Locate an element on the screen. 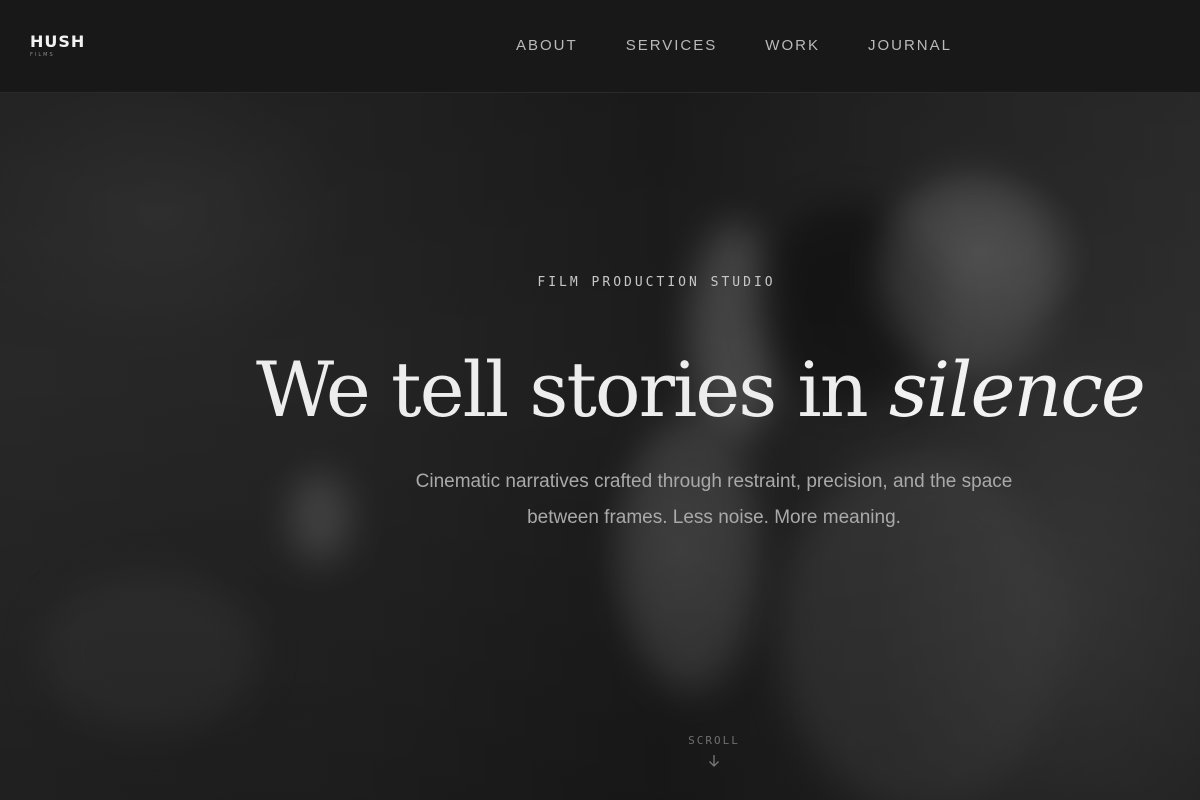  site-header: HUSH FILMS ABOUT SERVICES WORK JOURNAL is located at coordinates (600, 46).